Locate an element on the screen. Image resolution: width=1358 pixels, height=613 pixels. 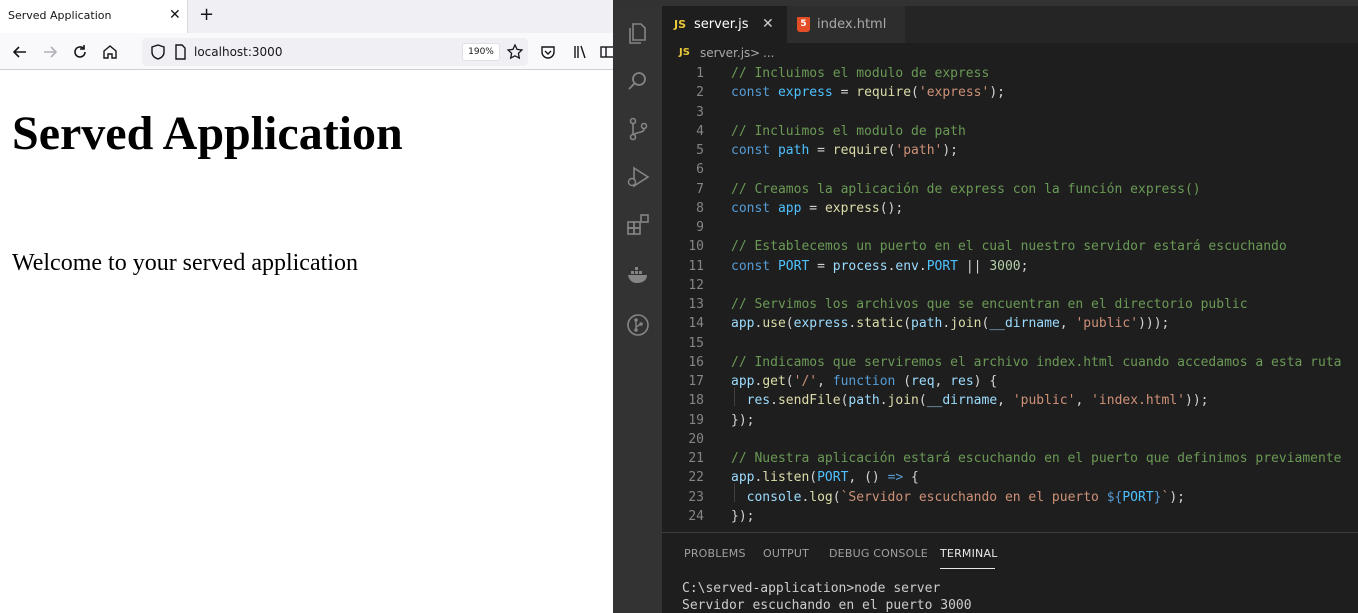
breadcrumb-file: server.js is located at coordinates (725, 53).